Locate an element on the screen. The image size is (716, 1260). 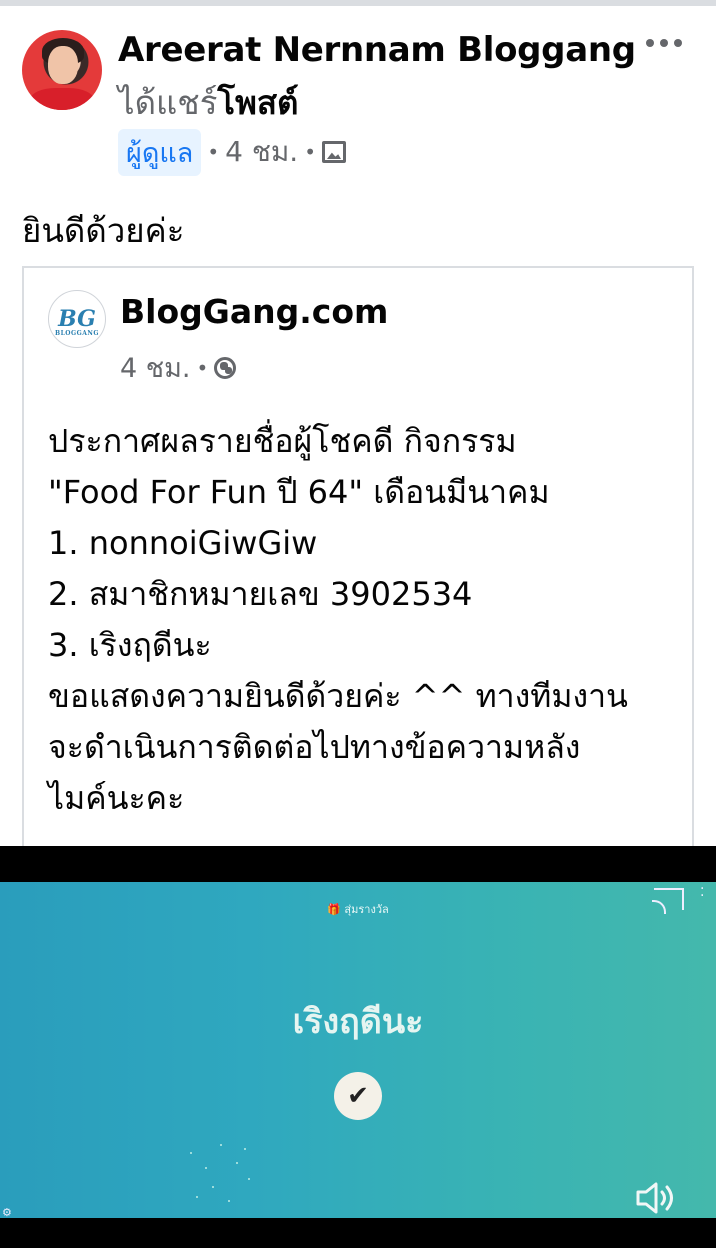
author-avatar is located at coordinates (62, 70).